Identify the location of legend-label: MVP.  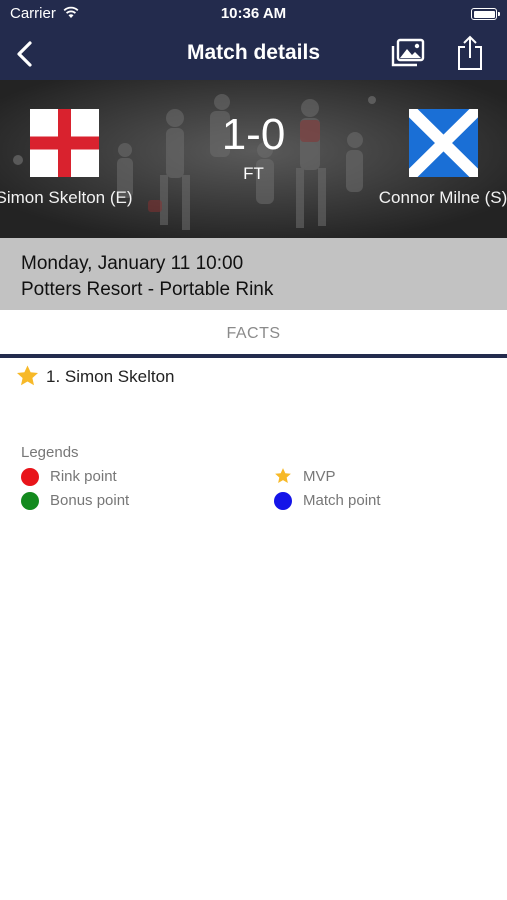
(319, 476).